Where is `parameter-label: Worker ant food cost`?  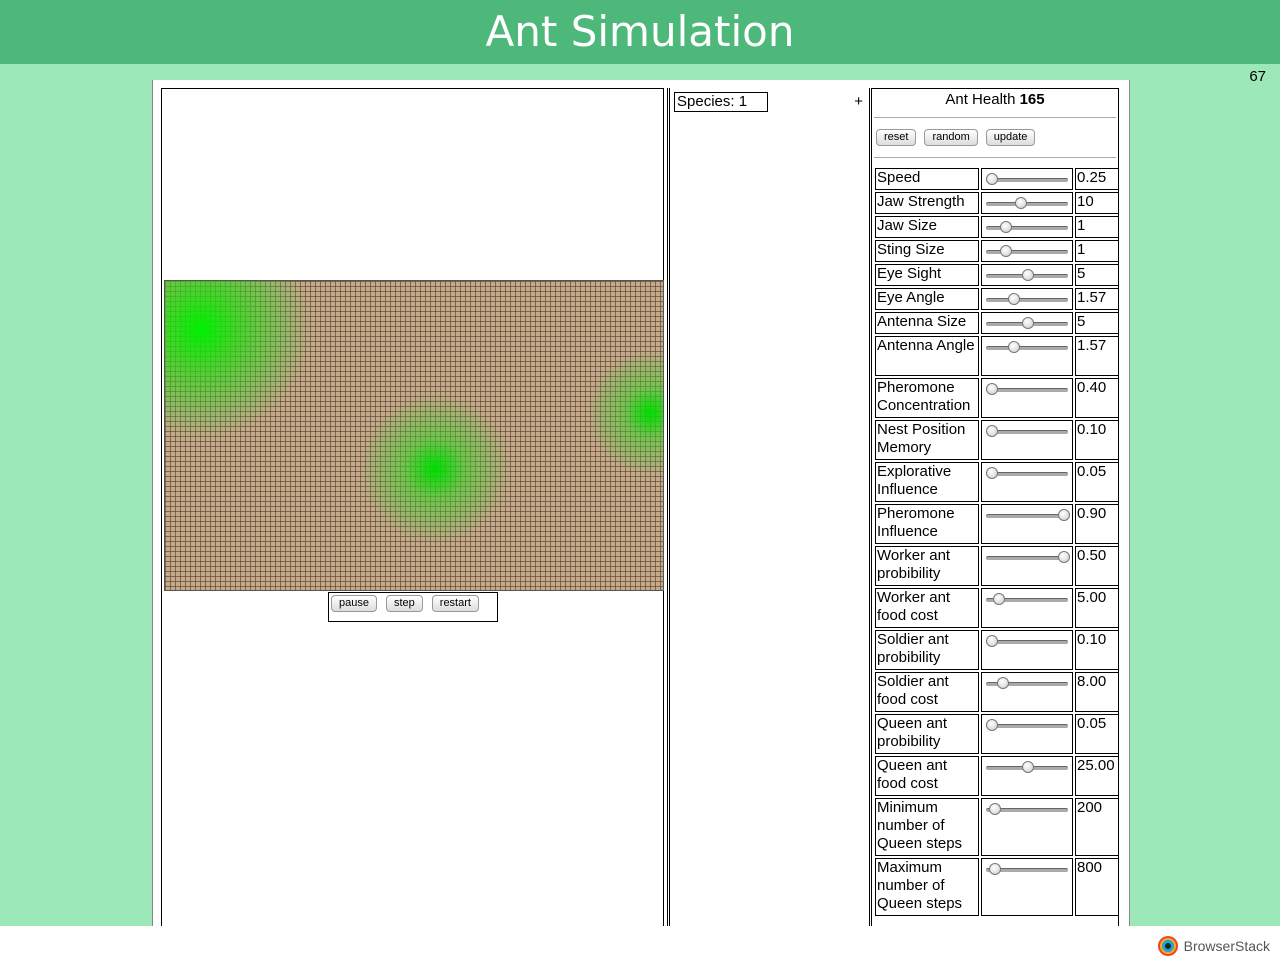
parameter-label: Worker ant food cost is located at coordinates (927, 608).